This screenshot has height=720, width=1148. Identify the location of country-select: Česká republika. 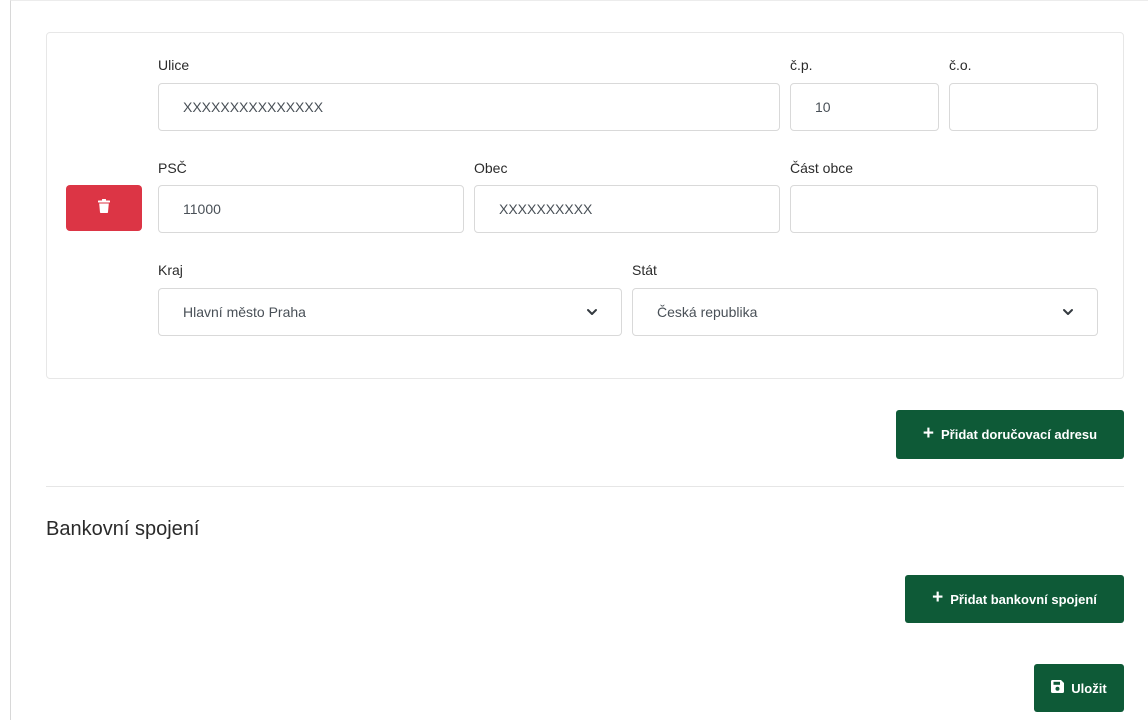
(865, 312).